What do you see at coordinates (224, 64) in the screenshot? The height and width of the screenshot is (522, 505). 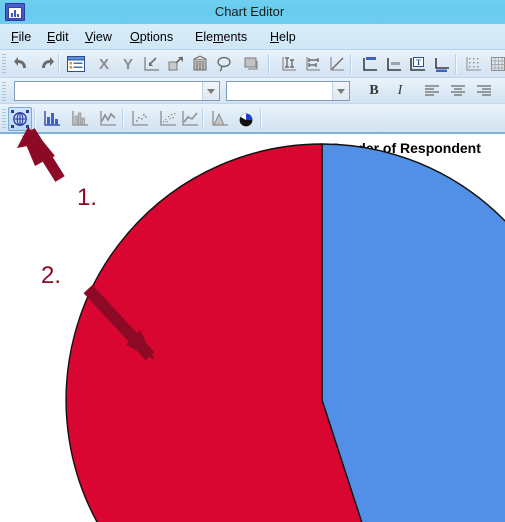 I see `lasso-select-button` at bounding box center [224, 64].